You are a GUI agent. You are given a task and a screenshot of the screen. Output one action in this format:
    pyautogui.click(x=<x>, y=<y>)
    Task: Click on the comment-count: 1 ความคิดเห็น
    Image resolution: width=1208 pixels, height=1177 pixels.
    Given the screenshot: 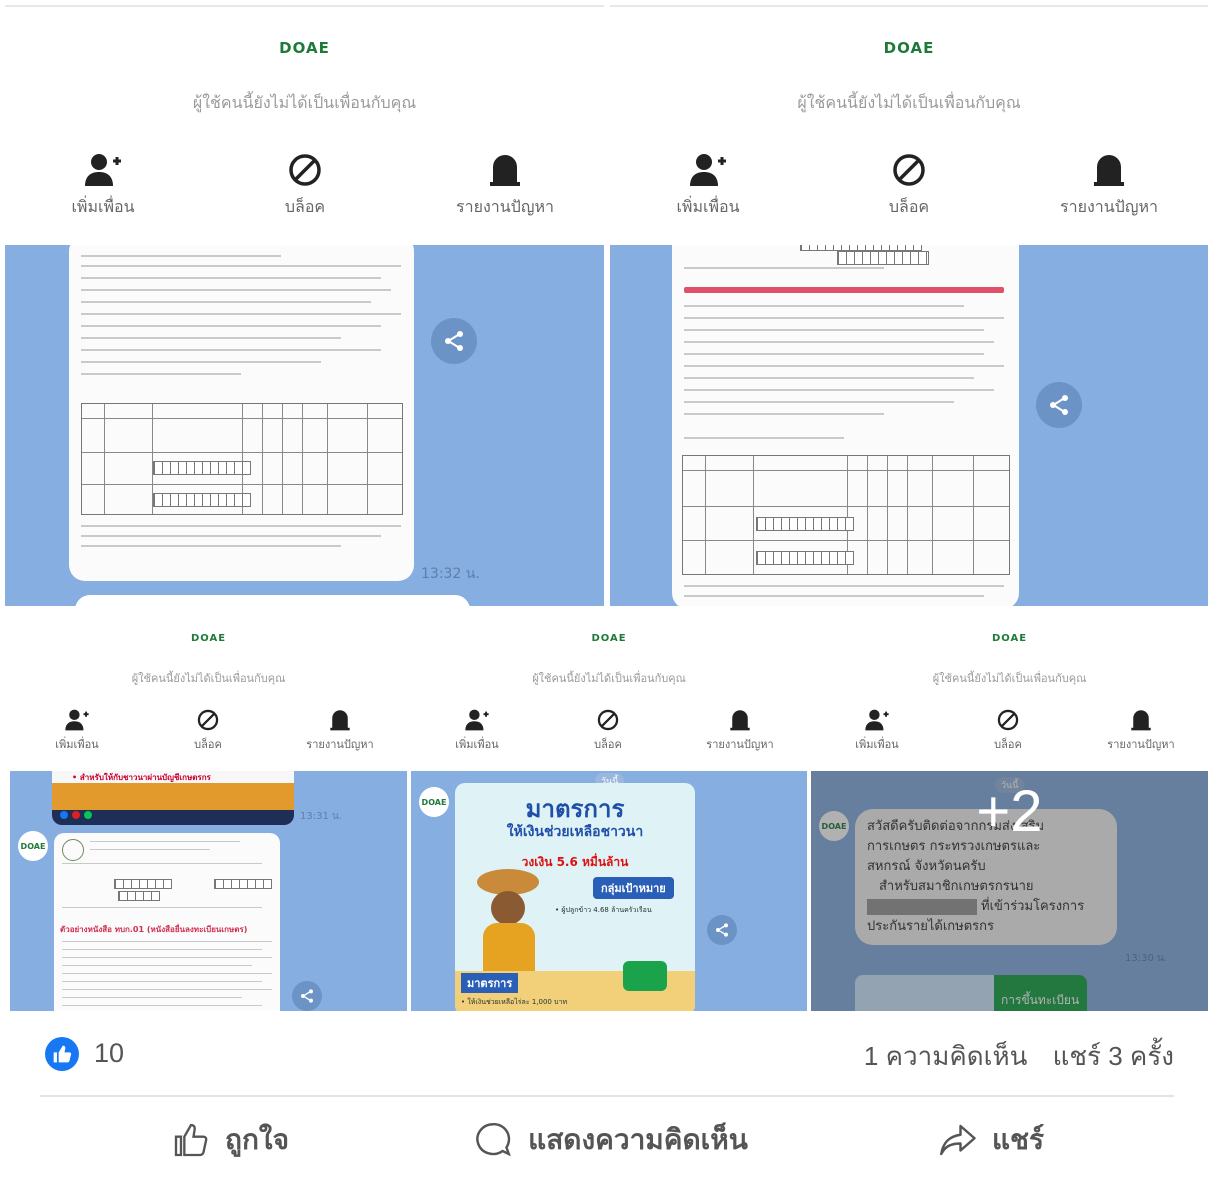 What is the action you would take?
    pyautogui.click(x=946, y=1056)
    